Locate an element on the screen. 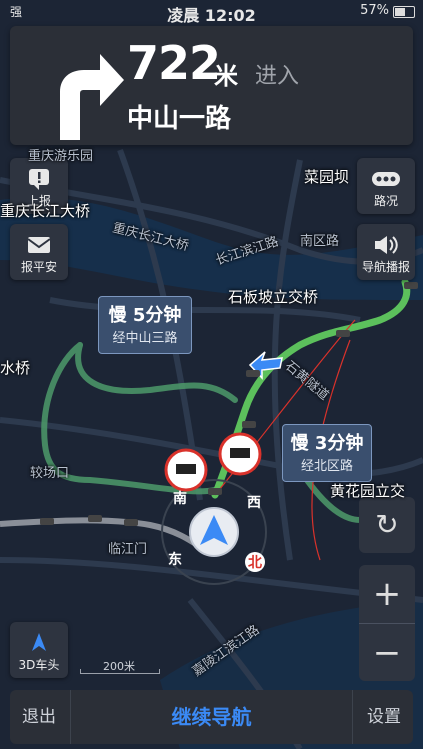  voice-broadcast-button: 导航播报 is located at coordinates (386, 252).